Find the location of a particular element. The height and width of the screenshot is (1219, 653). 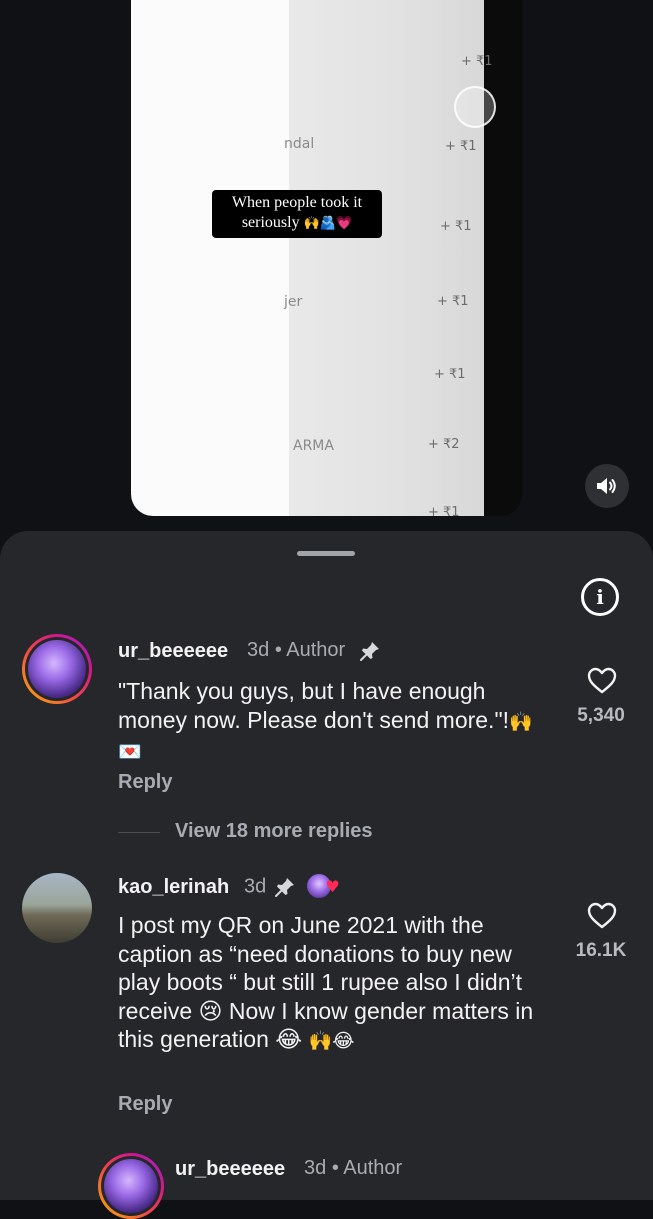

caption-line-1: When people took it is located at coordinates (297, 202).